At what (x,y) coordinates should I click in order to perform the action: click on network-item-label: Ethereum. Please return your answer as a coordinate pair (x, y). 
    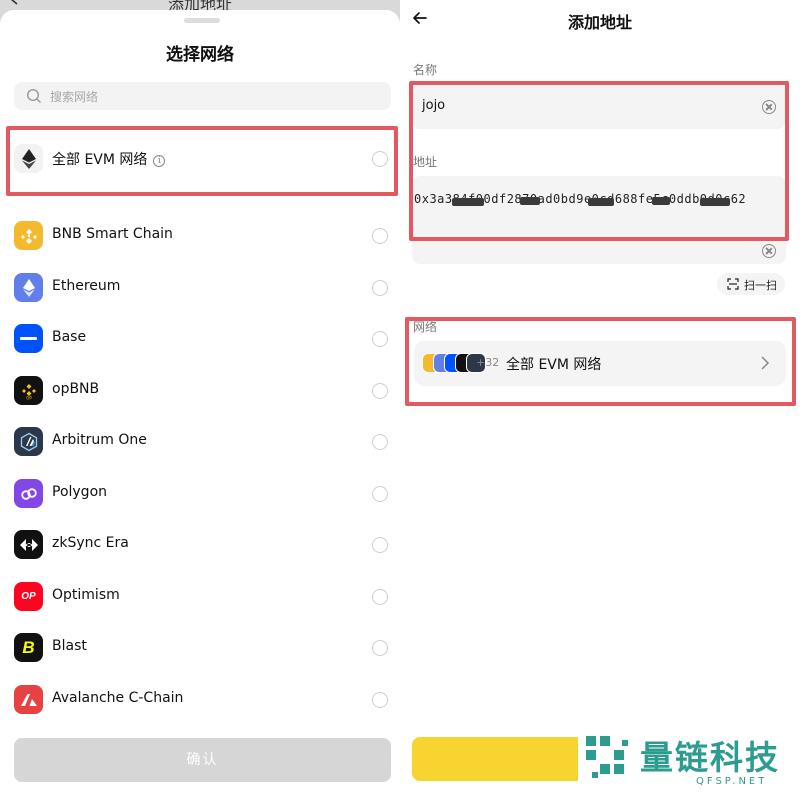
    Looking at the image, I should click on (86, 286).